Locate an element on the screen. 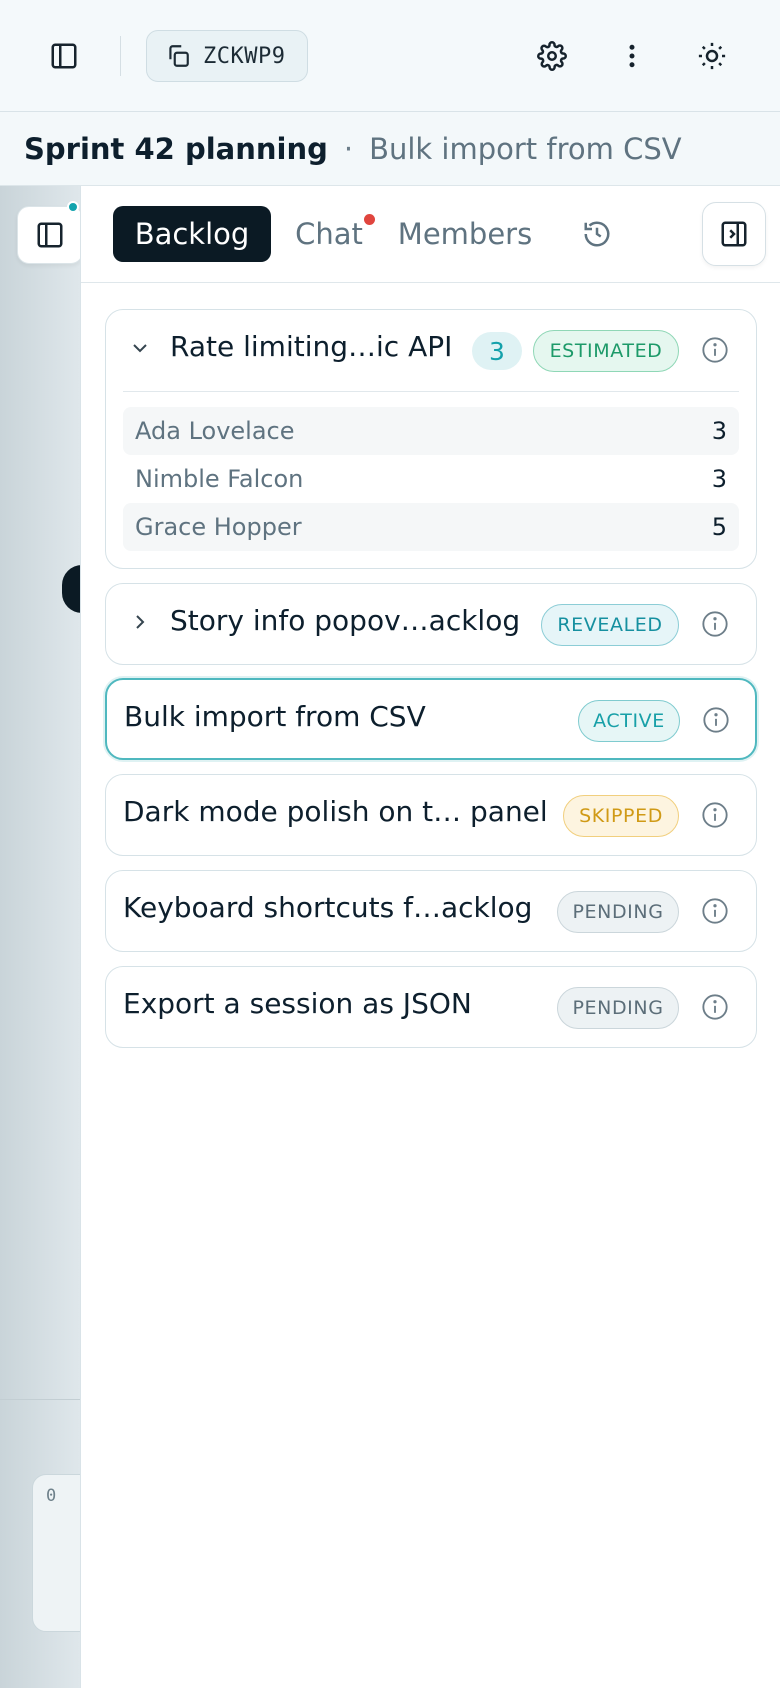 This screenshot has width=780, height=1688. tab-chat-label: Chat is located at coordinates (329, 234).